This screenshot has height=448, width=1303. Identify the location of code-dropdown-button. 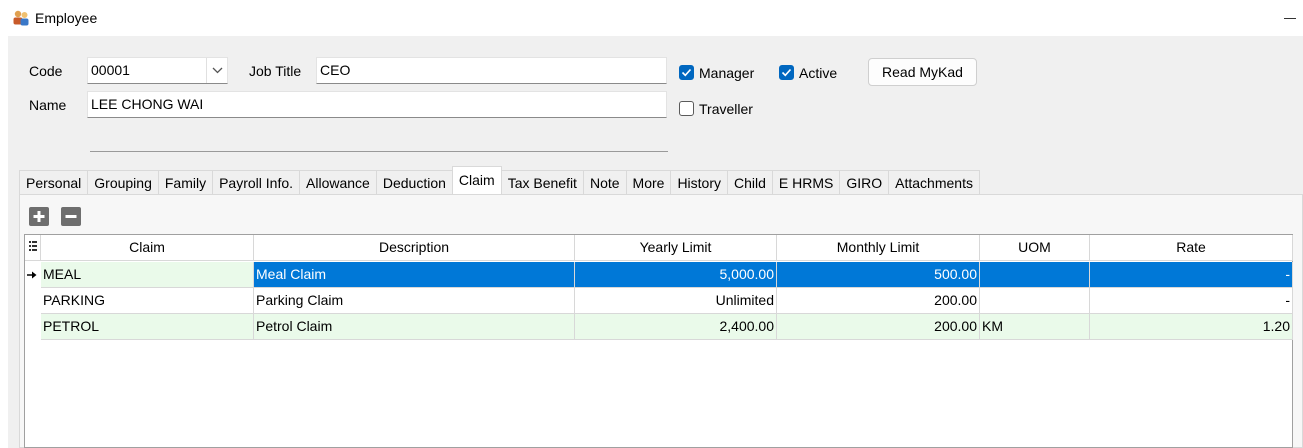
(216, 70).